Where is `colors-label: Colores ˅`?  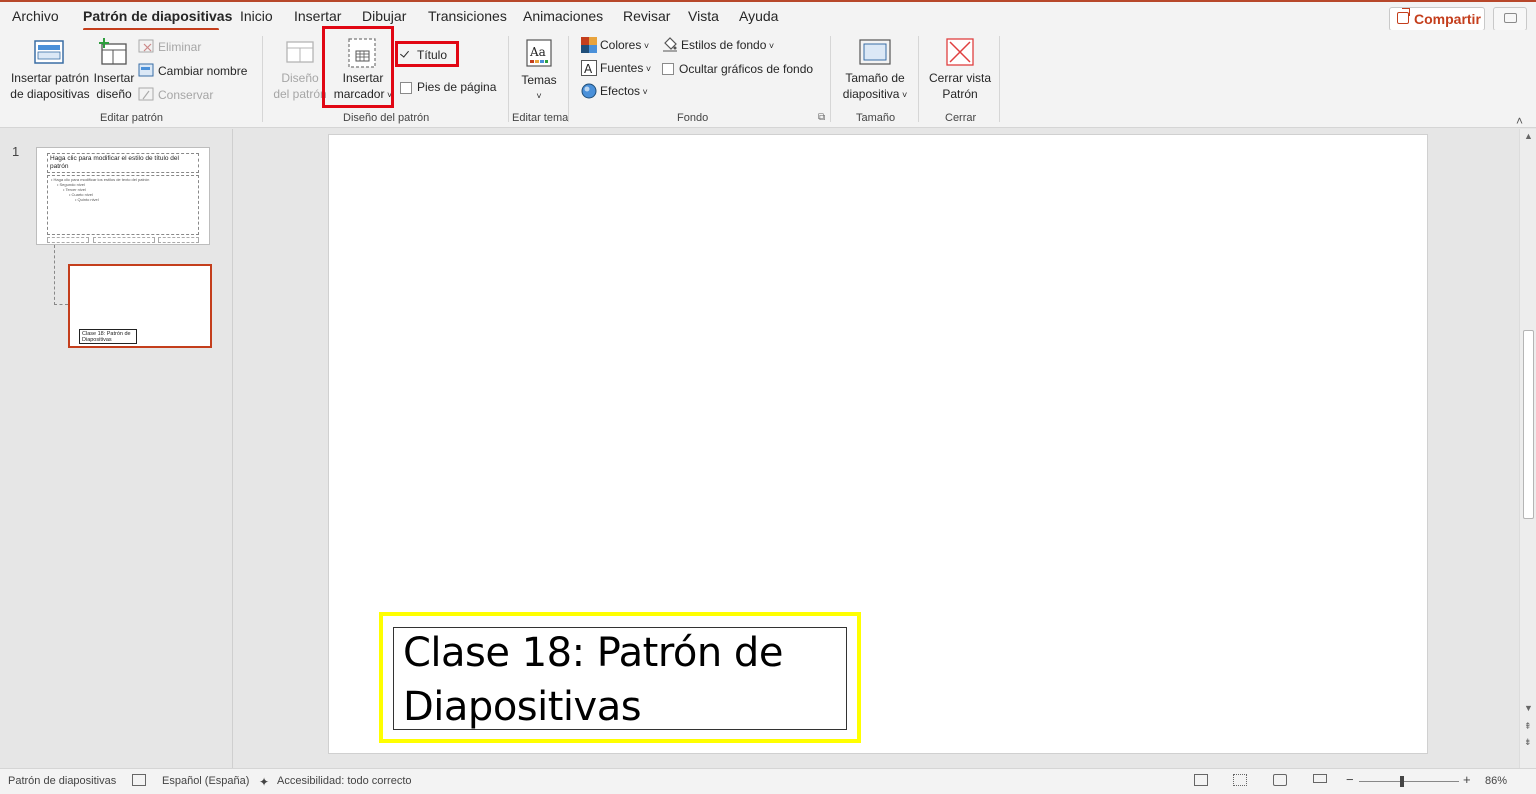 colors-label: Colores ˅ is located at coordinates (624, 45).